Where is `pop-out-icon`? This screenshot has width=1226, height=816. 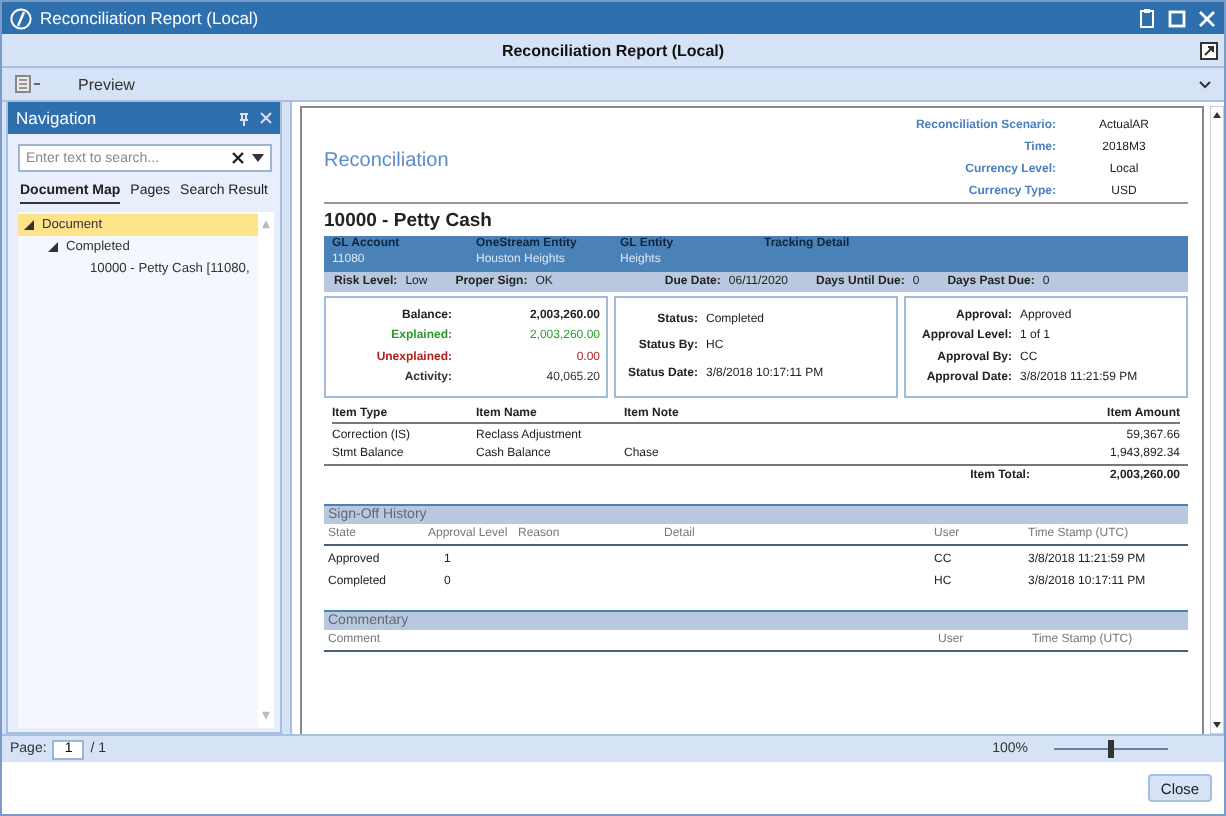
pop-out-icon is located at coordinates (1209, 51).